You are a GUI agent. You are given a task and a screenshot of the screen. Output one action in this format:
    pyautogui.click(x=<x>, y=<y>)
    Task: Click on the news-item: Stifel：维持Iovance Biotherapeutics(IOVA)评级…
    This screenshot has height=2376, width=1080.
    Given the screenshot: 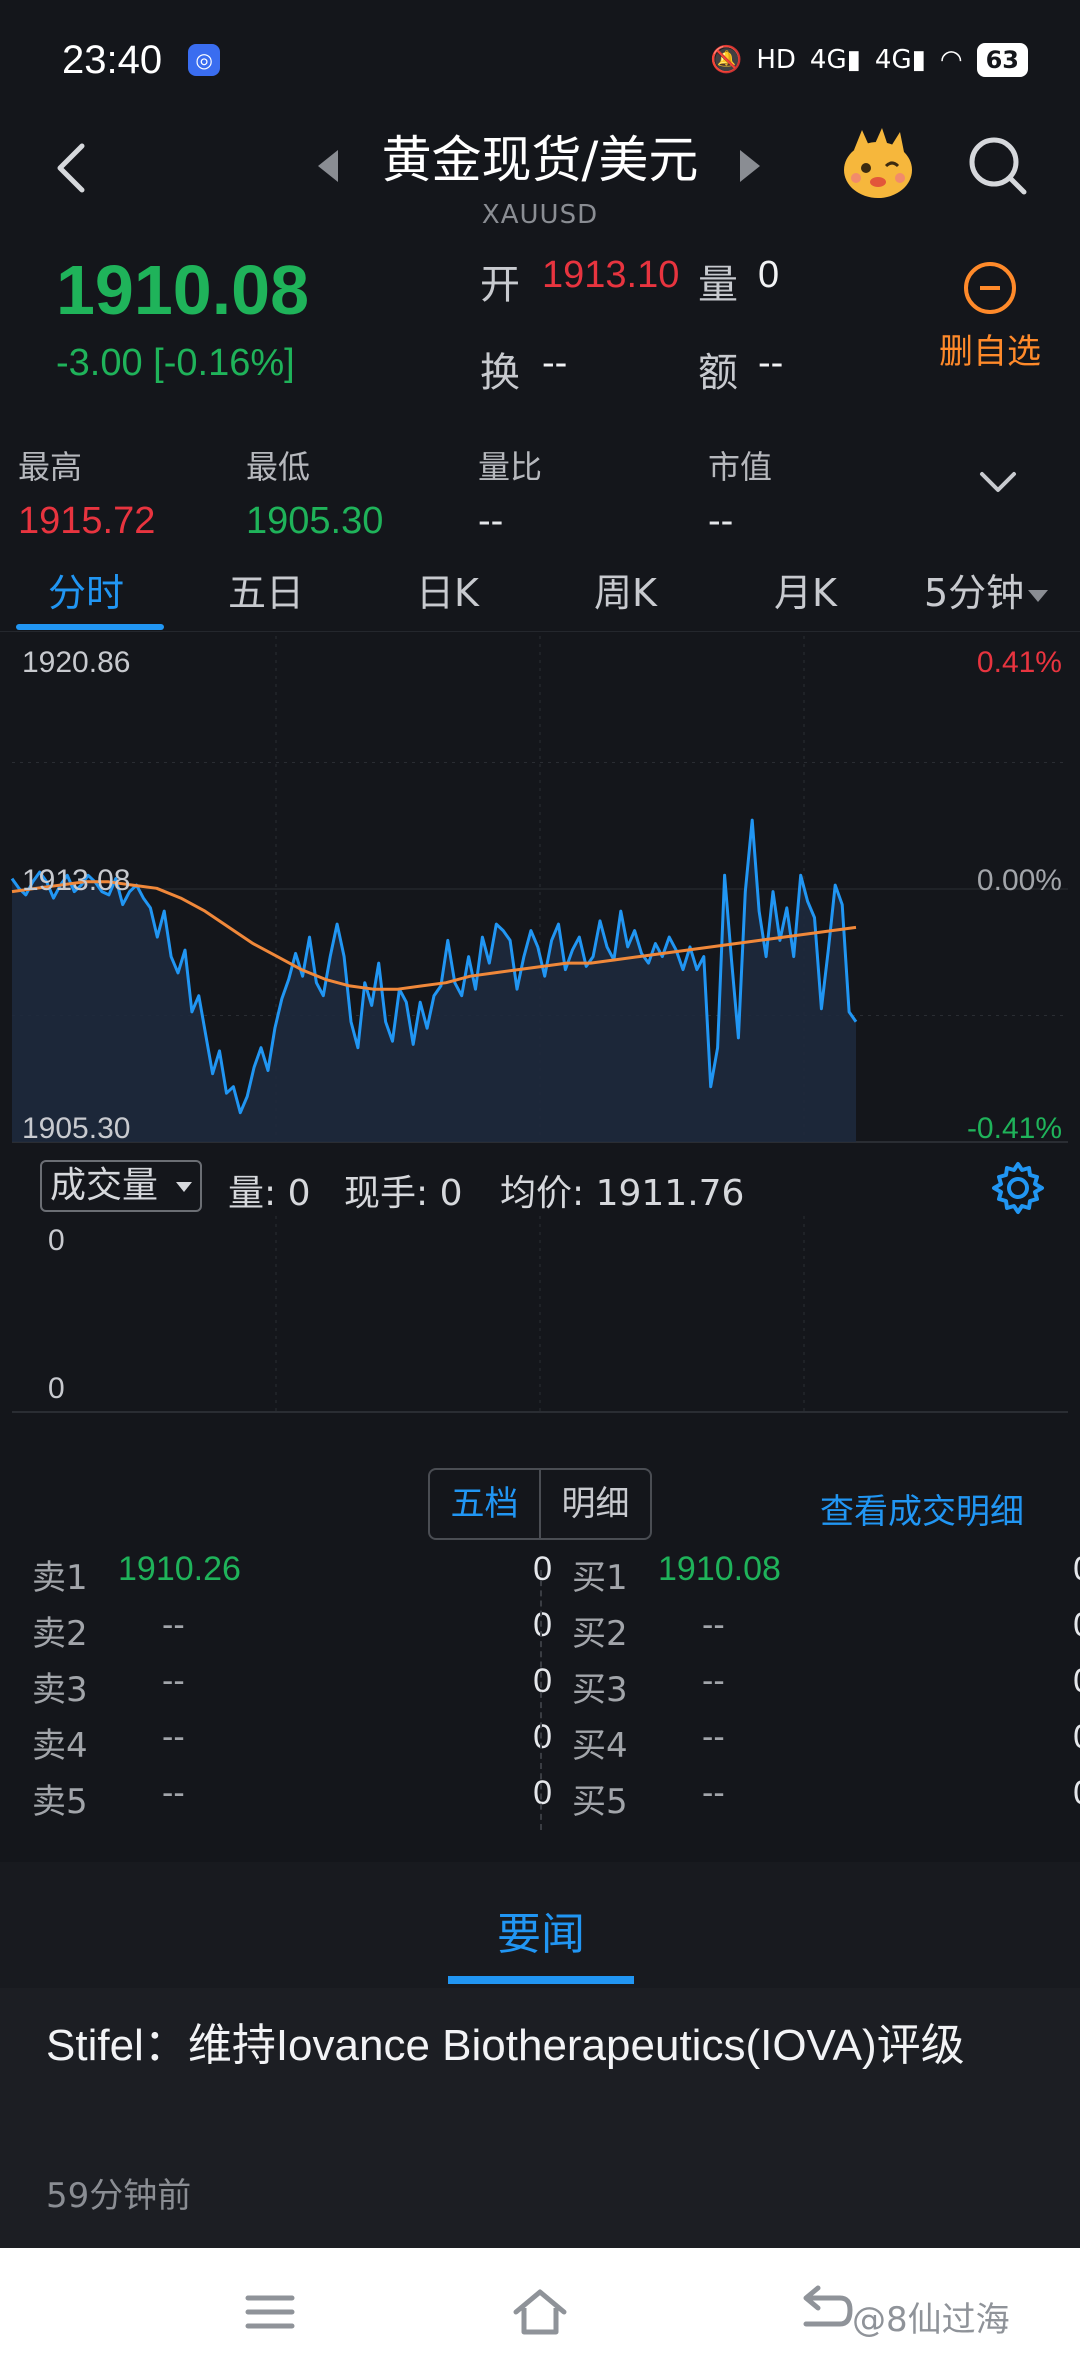 What is the action you would take?
    pyautogui.click(x=540, y=2118)
    